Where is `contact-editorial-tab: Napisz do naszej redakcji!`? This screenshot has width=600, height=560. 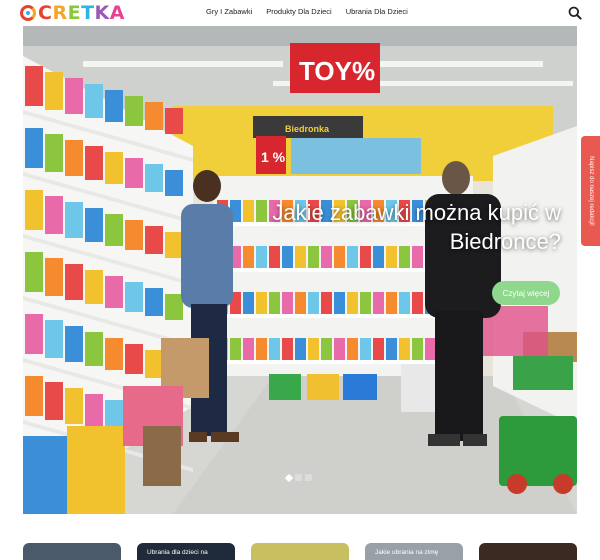 contact-editorial-tab: Napisz do naszej redakcji! is located at coordinates (590, 191).